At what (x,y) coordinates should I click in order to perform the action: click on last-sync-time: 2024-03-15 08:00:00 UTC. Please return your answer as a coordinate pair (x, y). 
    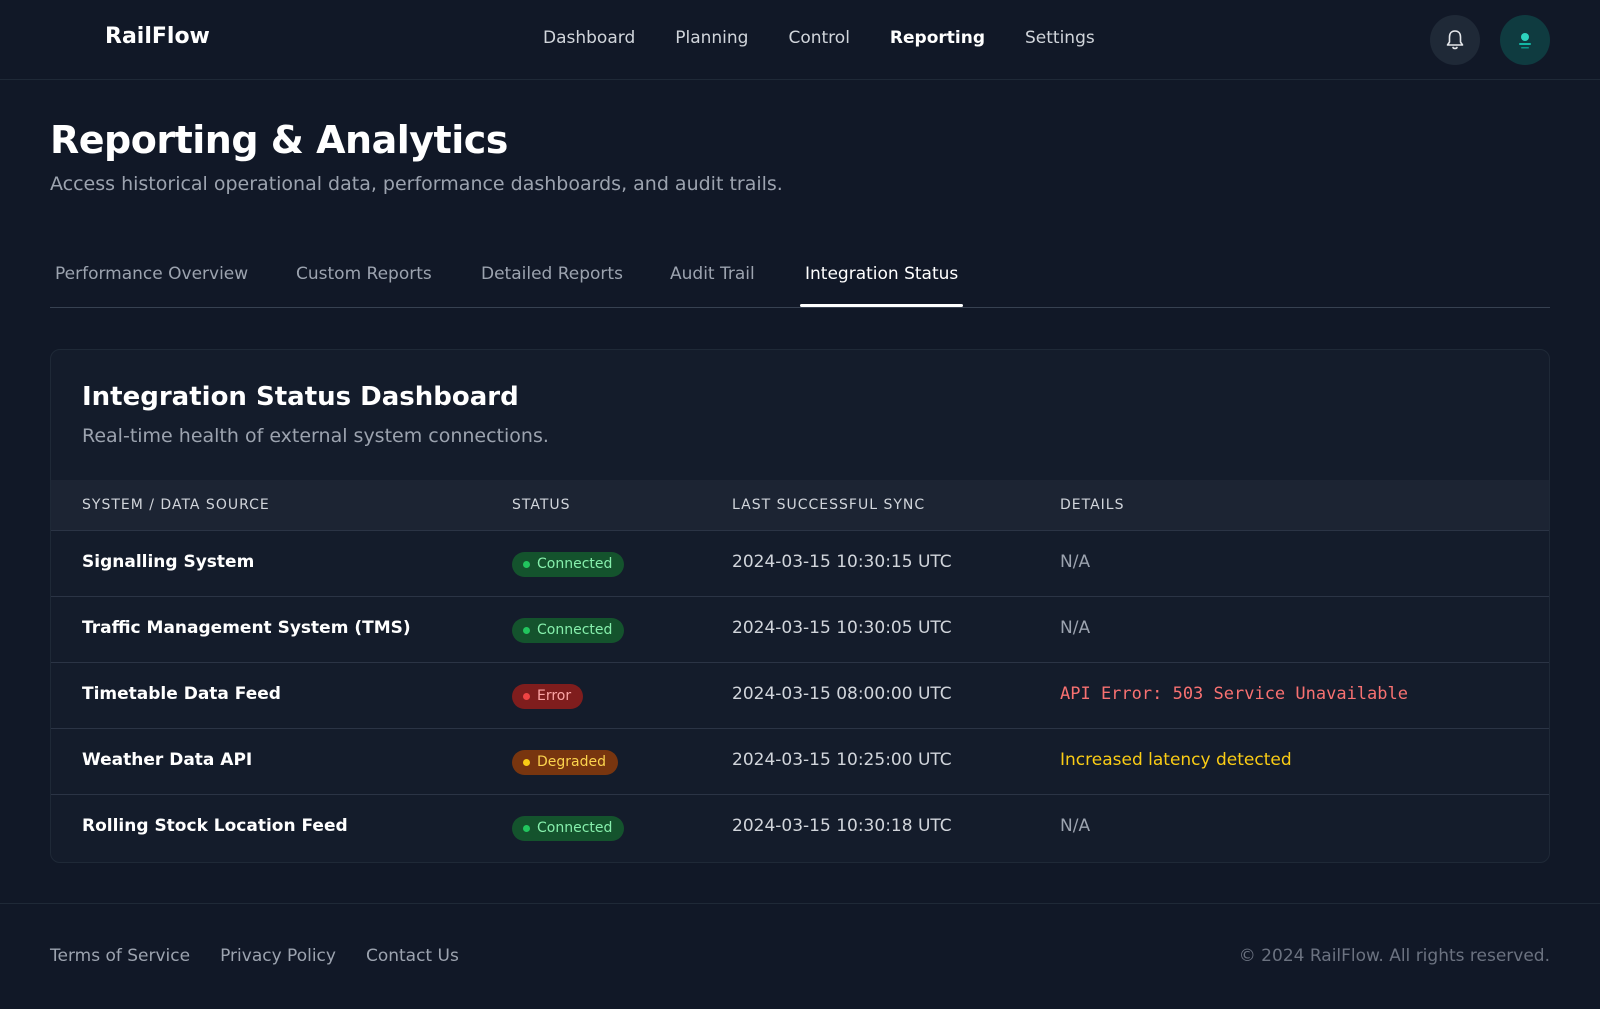
    Looking at the image, I should click on (842, 694).